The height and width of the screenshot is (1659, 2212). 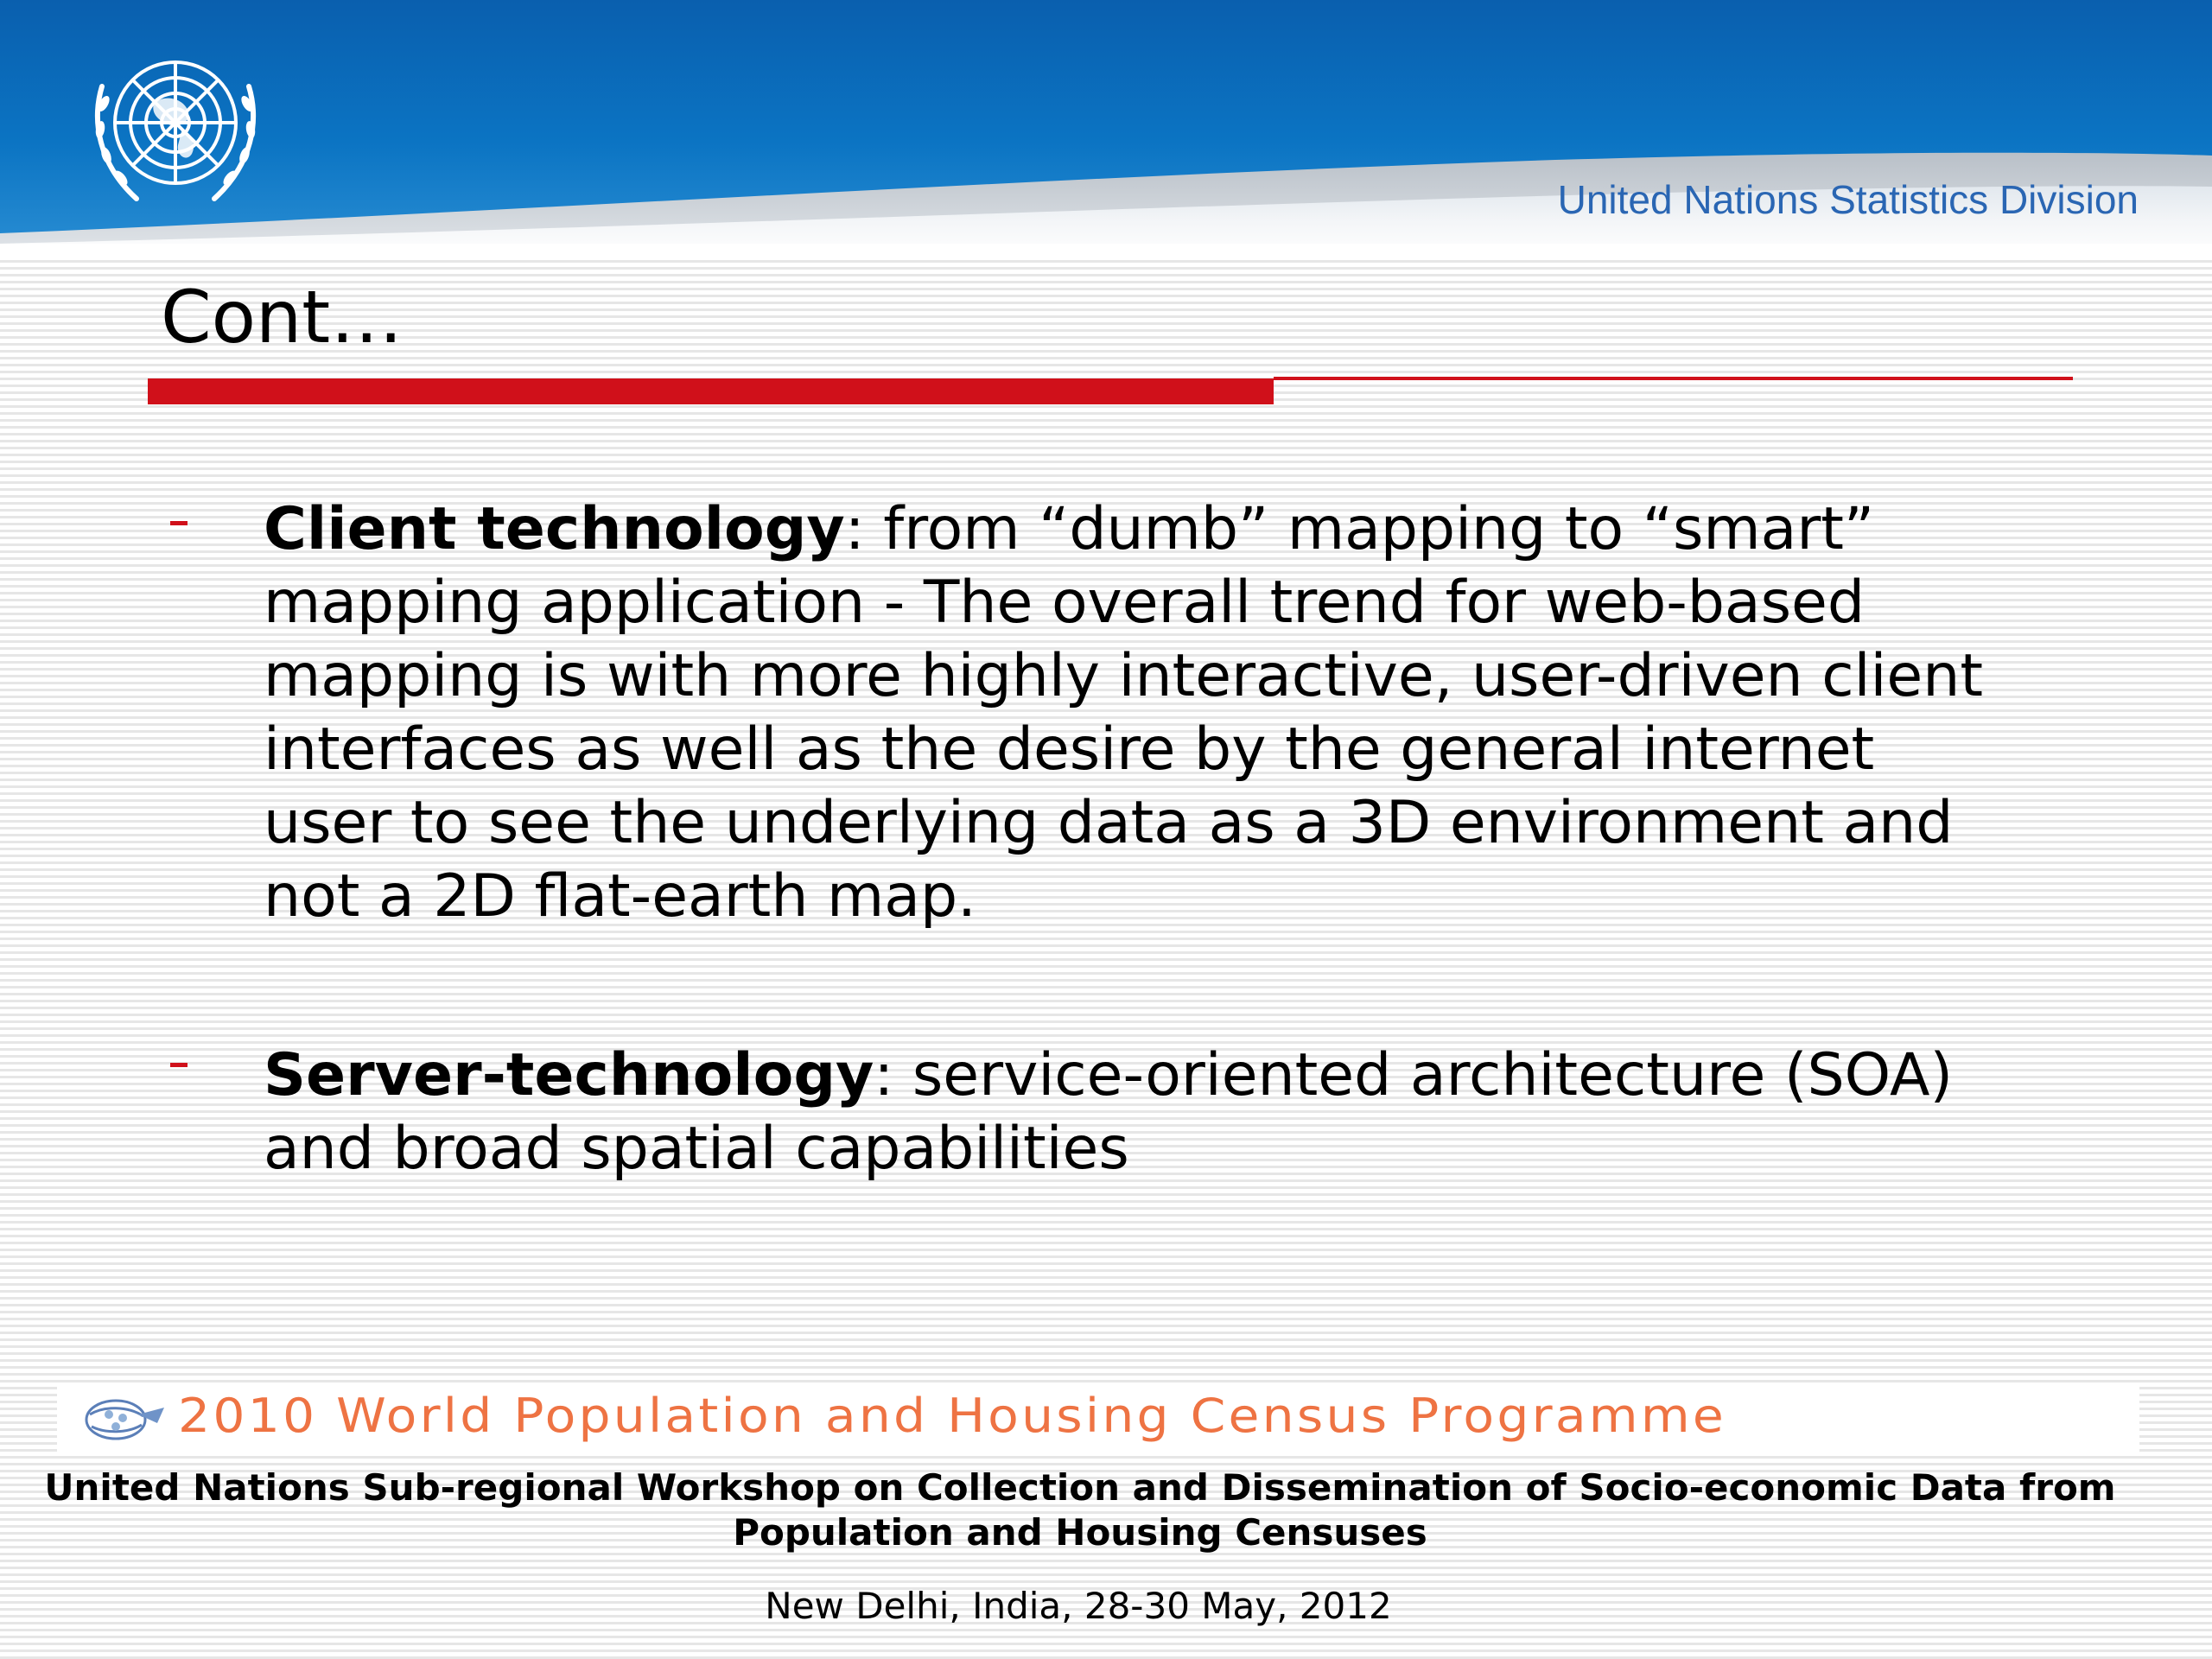 I want to click on workshop-place-date: New Delhi, India, 28-30 May, 2012, so click(x=1078, y=1606).